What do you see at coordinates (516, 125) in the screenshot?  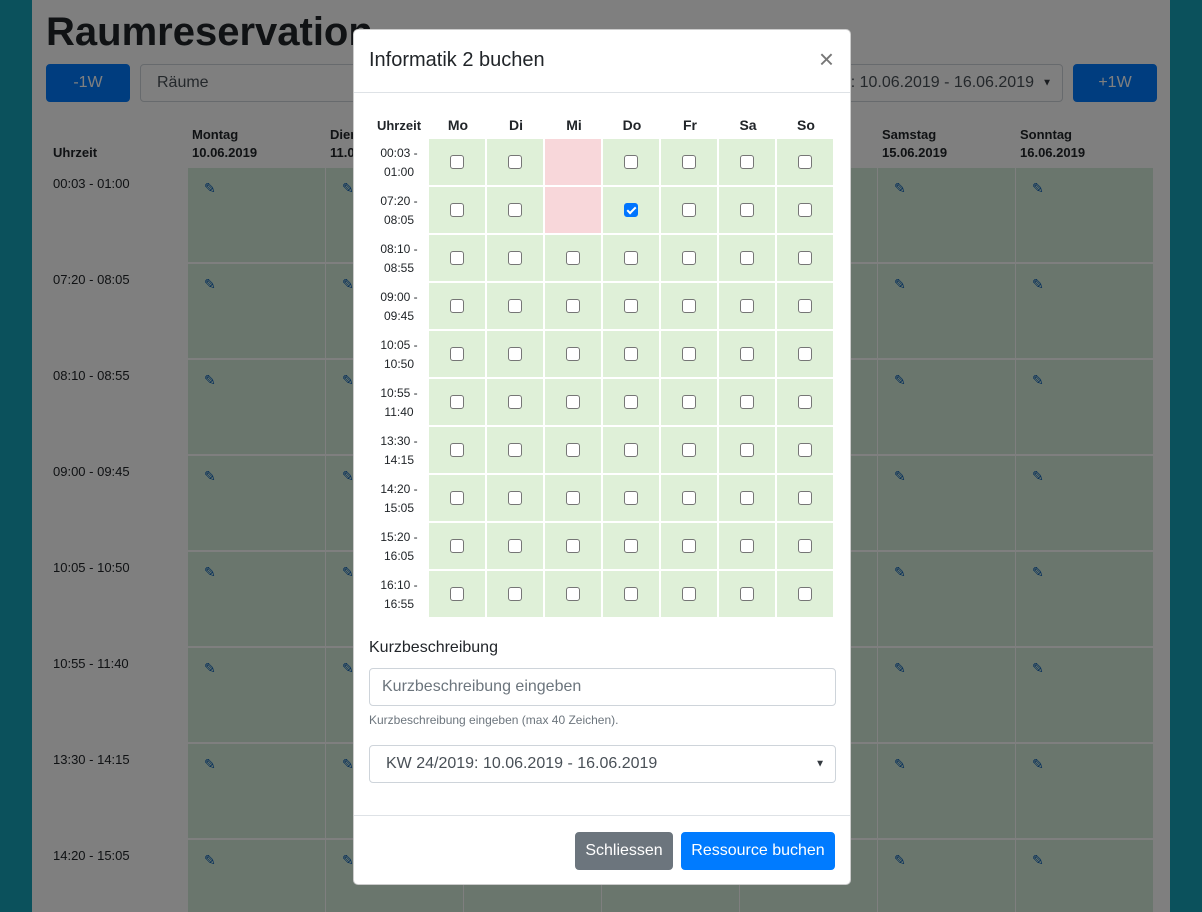 I see `slot-day-header: Di` at bounding box center [516, 125].